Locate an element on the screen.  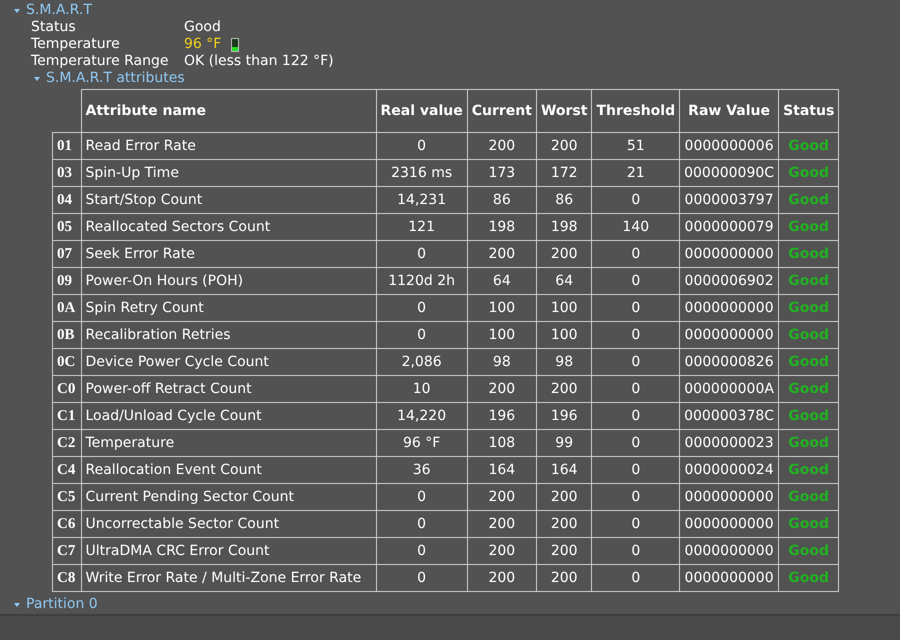
table-cell: 0000000023 is located at coordinates (729, 443).